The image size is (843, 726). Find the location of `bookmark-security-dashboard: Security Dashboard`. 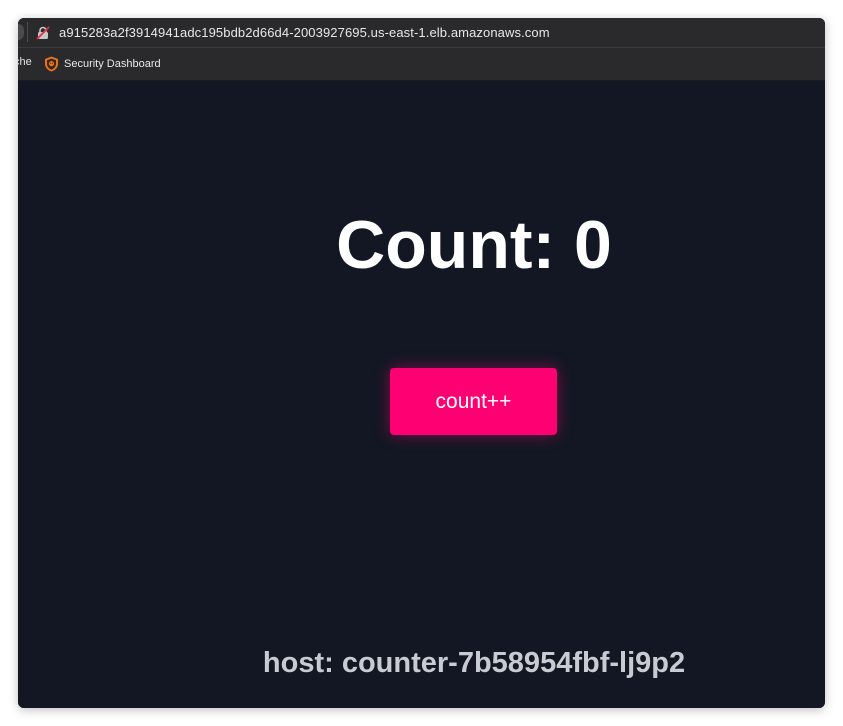

bookmark-security-dashboard: Security Dashboard is located at coordinates (102, 64).